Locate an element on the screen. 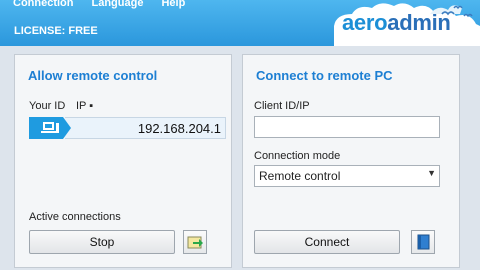 This screenshot has height=270, width=480. ip-field: 192.168.204.1 is located at coordinates (145, 128).